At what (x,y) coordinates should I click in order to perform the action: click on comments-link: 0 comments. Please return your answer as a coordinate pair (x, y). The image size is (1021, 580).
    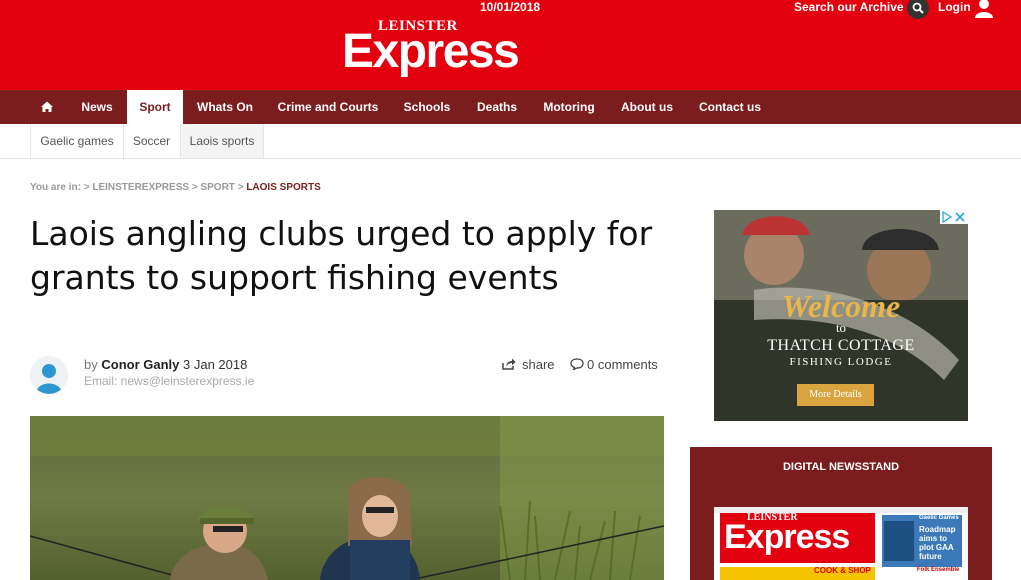
    Looking at the image, I should click on (614, 364).